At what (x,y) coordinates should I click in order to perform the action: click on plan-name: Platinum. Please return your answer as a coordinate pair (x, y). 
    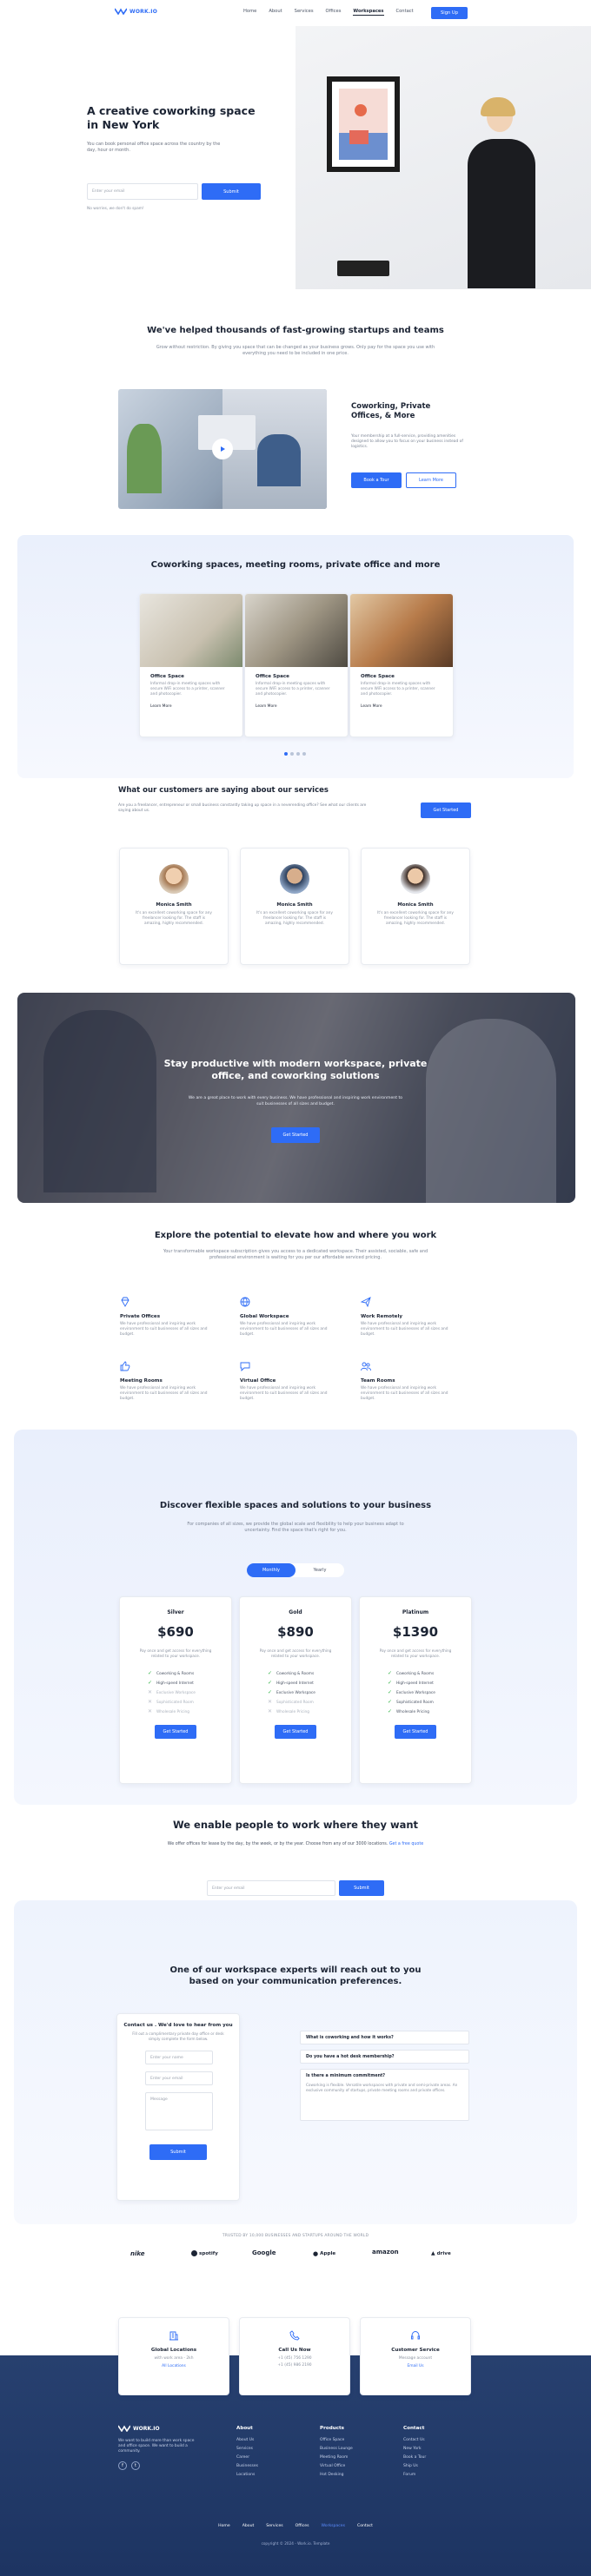
    Looking at the image, I should click on (416, 1612).